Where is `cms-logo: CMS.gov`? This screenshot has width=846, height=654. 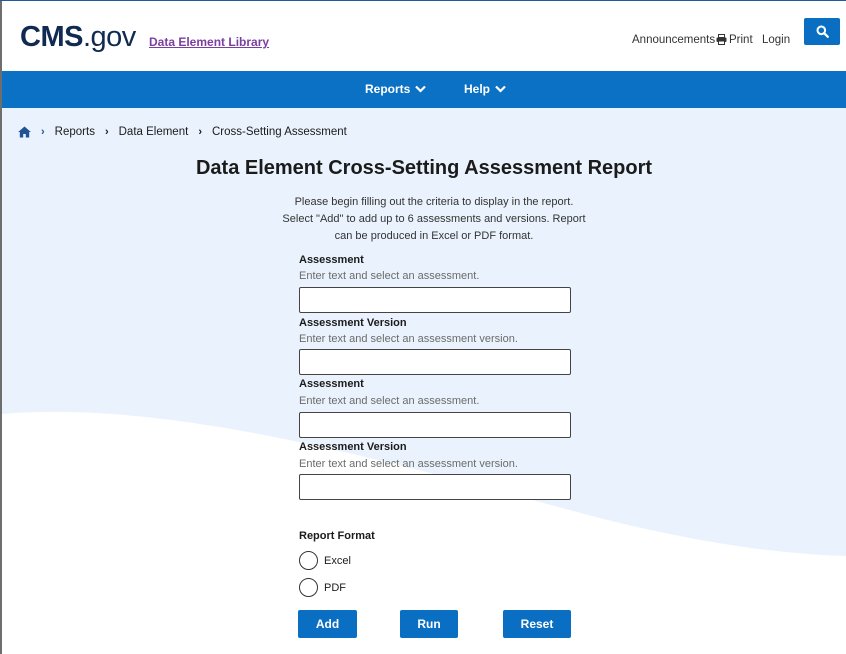 cms-logo: CMS.gov is located at coordinates (78, 37).